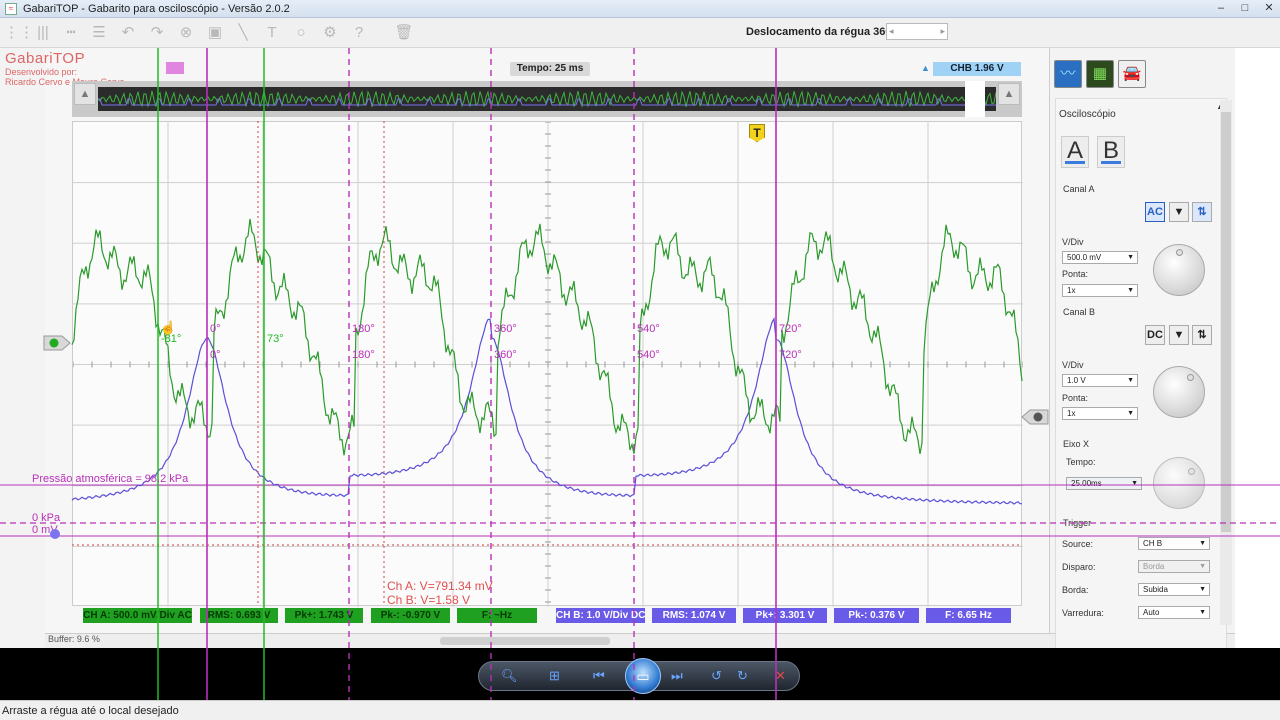 This screenshot has height=720, width=1280. I want to click on vdiv-b-knob, so click(1179, 392).